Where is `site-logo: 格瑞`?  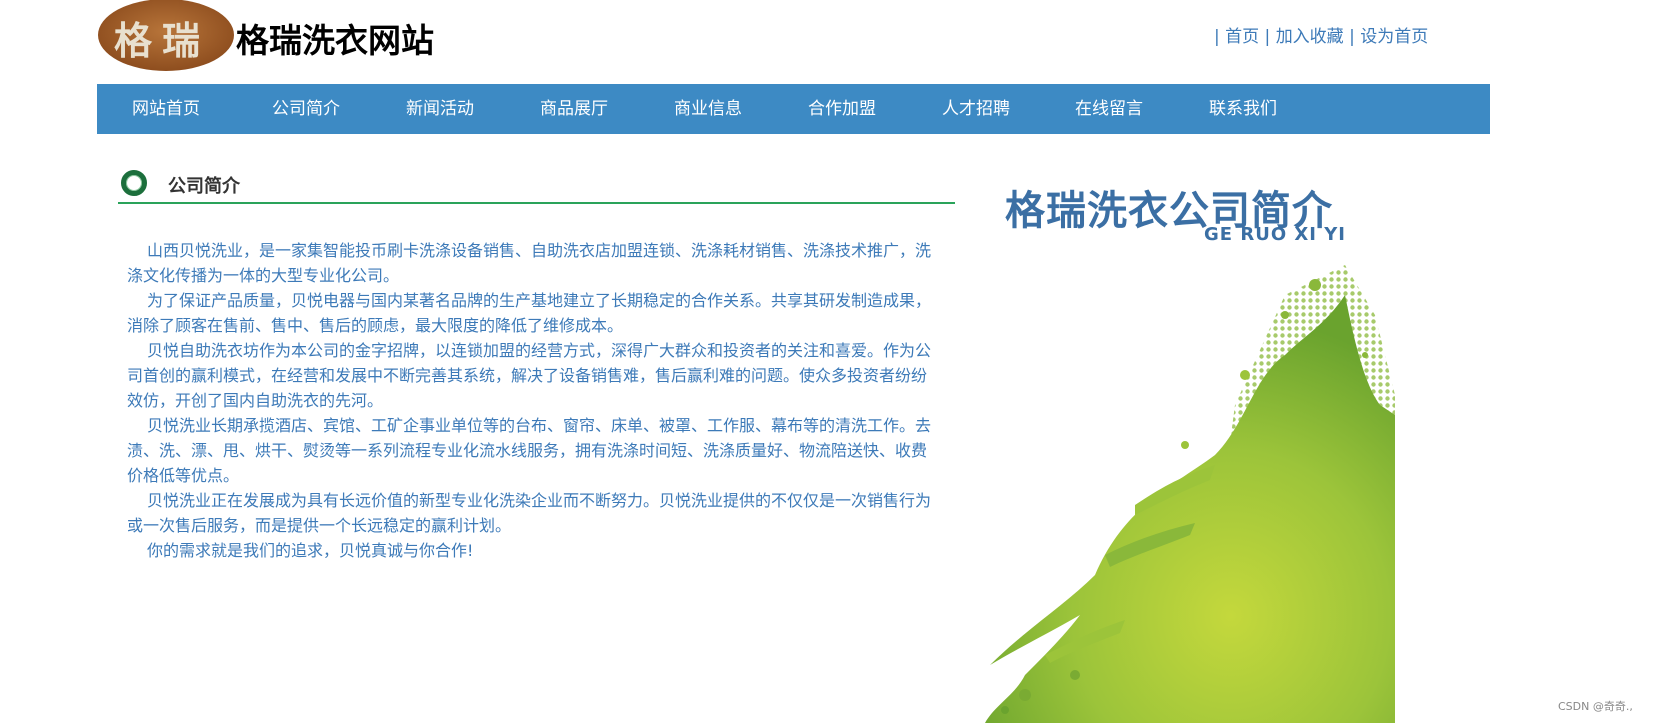
site-logo: 格瑞 is located at coordinates (166, 36).